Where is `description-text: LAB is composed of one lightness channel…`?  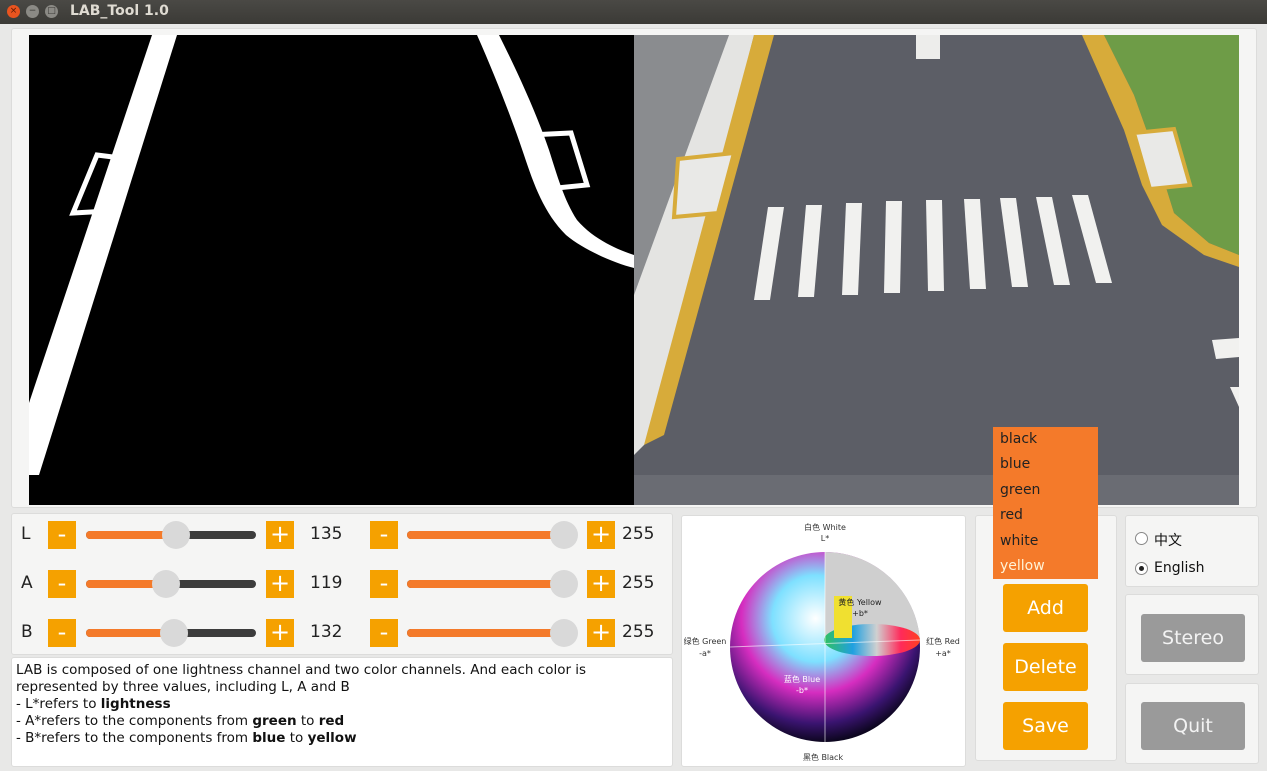 description-text: LAB is composed of one lightness channel… is located at coordinates (342, 712).